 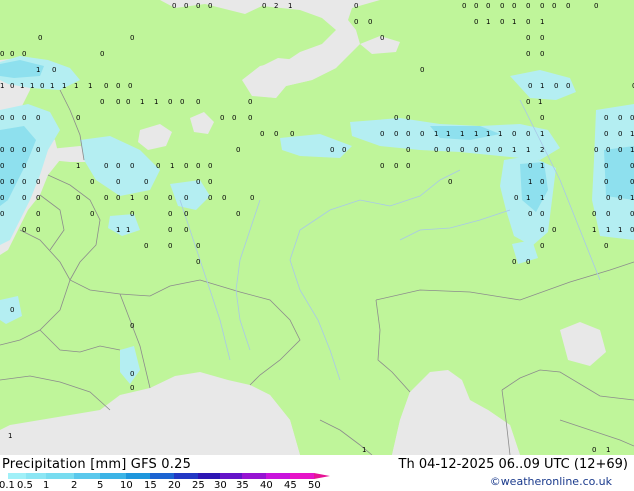 I want to click on scale-tick-label: 1, so click(x=46, y=485).